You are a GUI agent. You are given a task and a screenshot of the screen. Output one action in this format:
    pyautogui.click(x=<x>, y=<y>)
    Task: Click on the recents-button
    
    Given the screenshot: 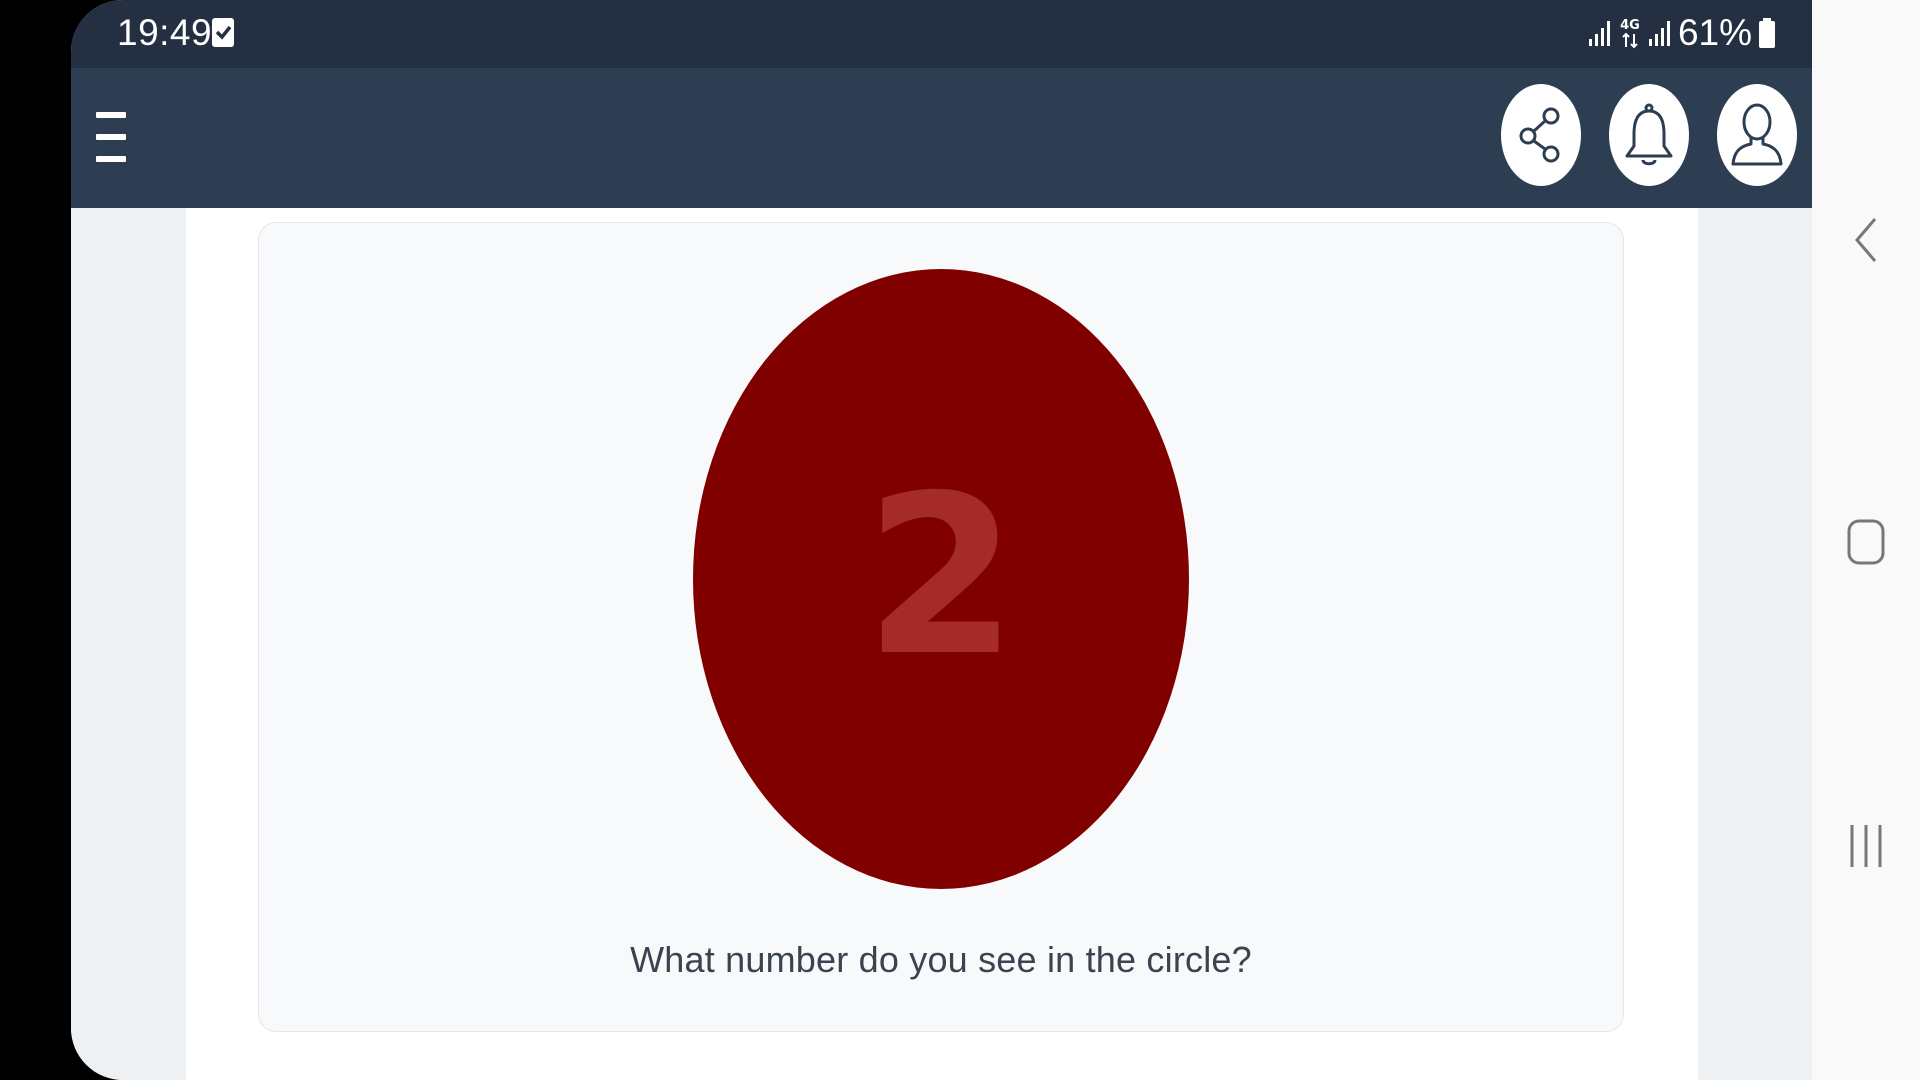 What is the action you would take?
    pyautogui.click(x=1866, y=846)
    